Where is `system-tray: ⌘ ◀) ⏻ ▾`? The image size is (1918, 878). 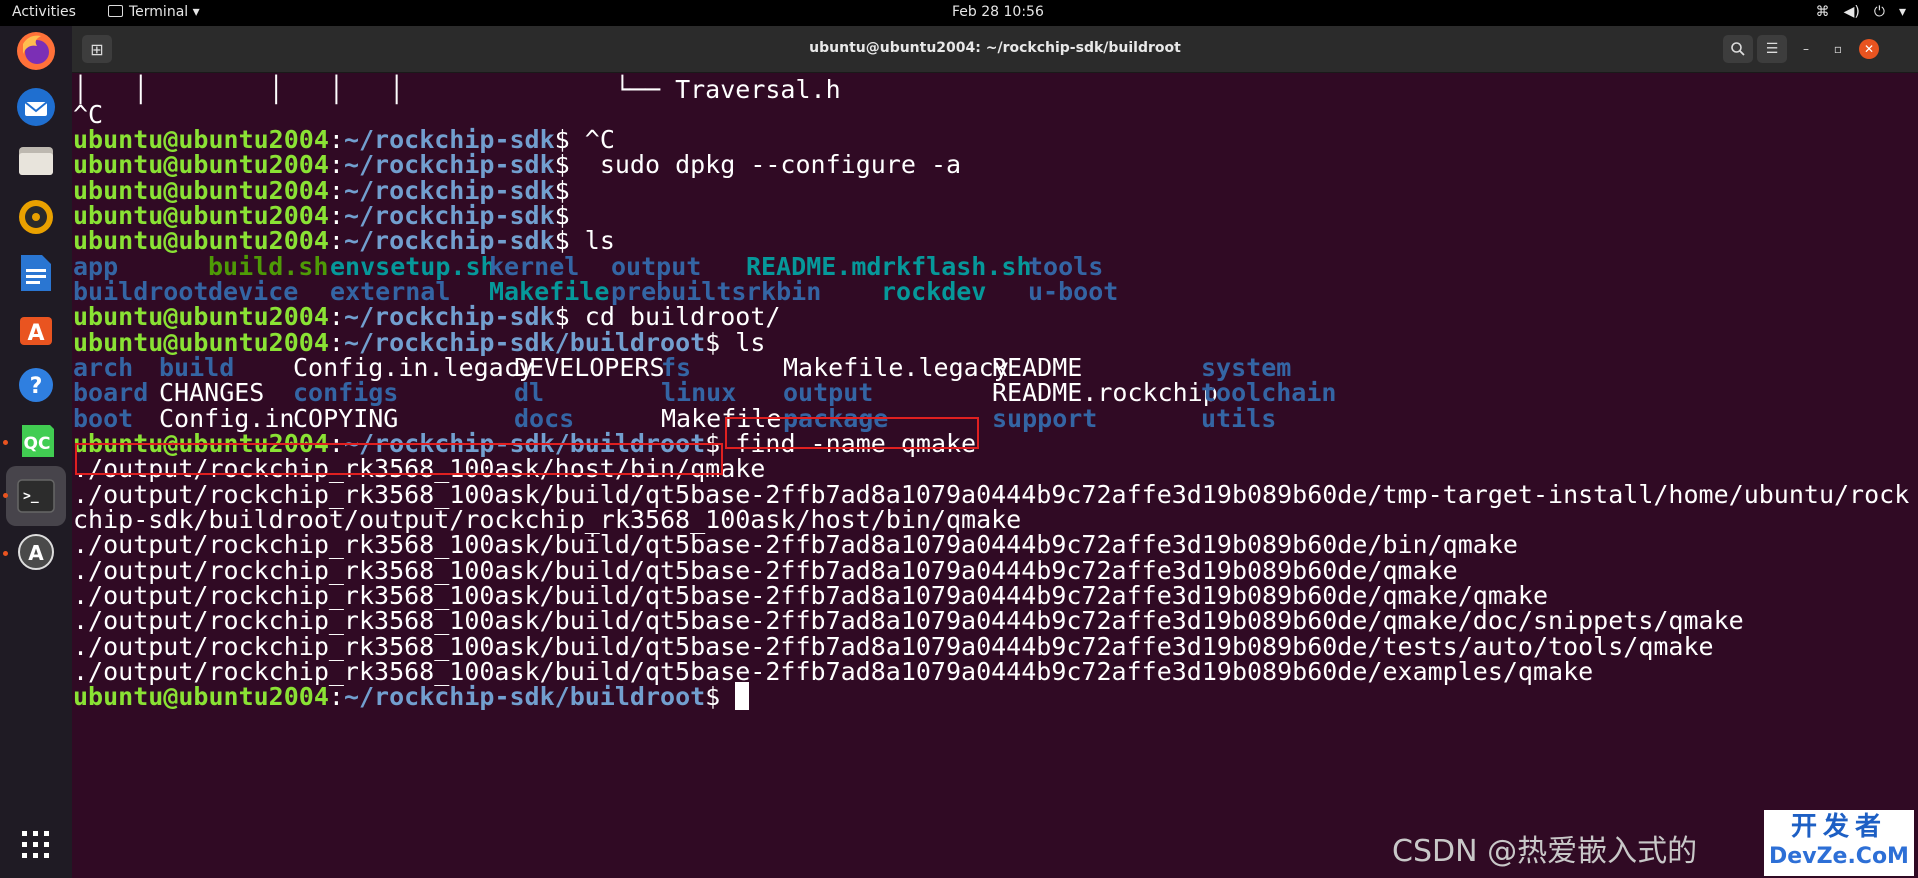 system-tray: ⌘ ◀) ⏻ ▾ is located at coordinates (1861, 12).